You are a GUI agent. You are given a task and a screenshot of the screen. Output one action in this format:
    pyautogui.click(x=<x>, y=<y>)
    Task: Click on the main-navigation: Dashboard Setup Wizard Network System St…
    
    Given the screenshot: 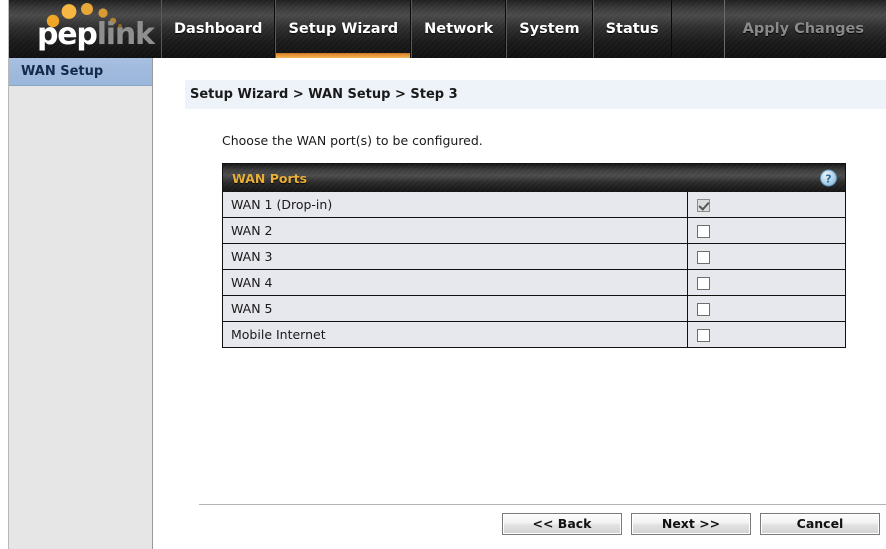 What is the action you would take?
    pyautogui.click(x=416, y=29)
    